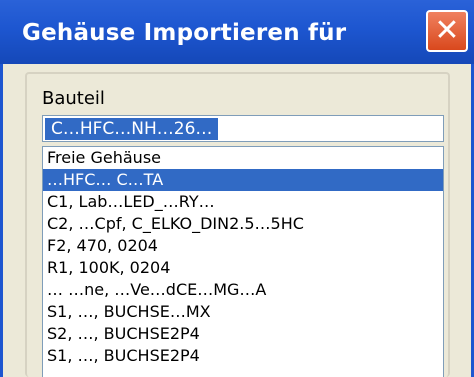 The width and height of the screenshot is (474, 377). I want to click on list-item: …HFC… C…TA, so click(243, 180).